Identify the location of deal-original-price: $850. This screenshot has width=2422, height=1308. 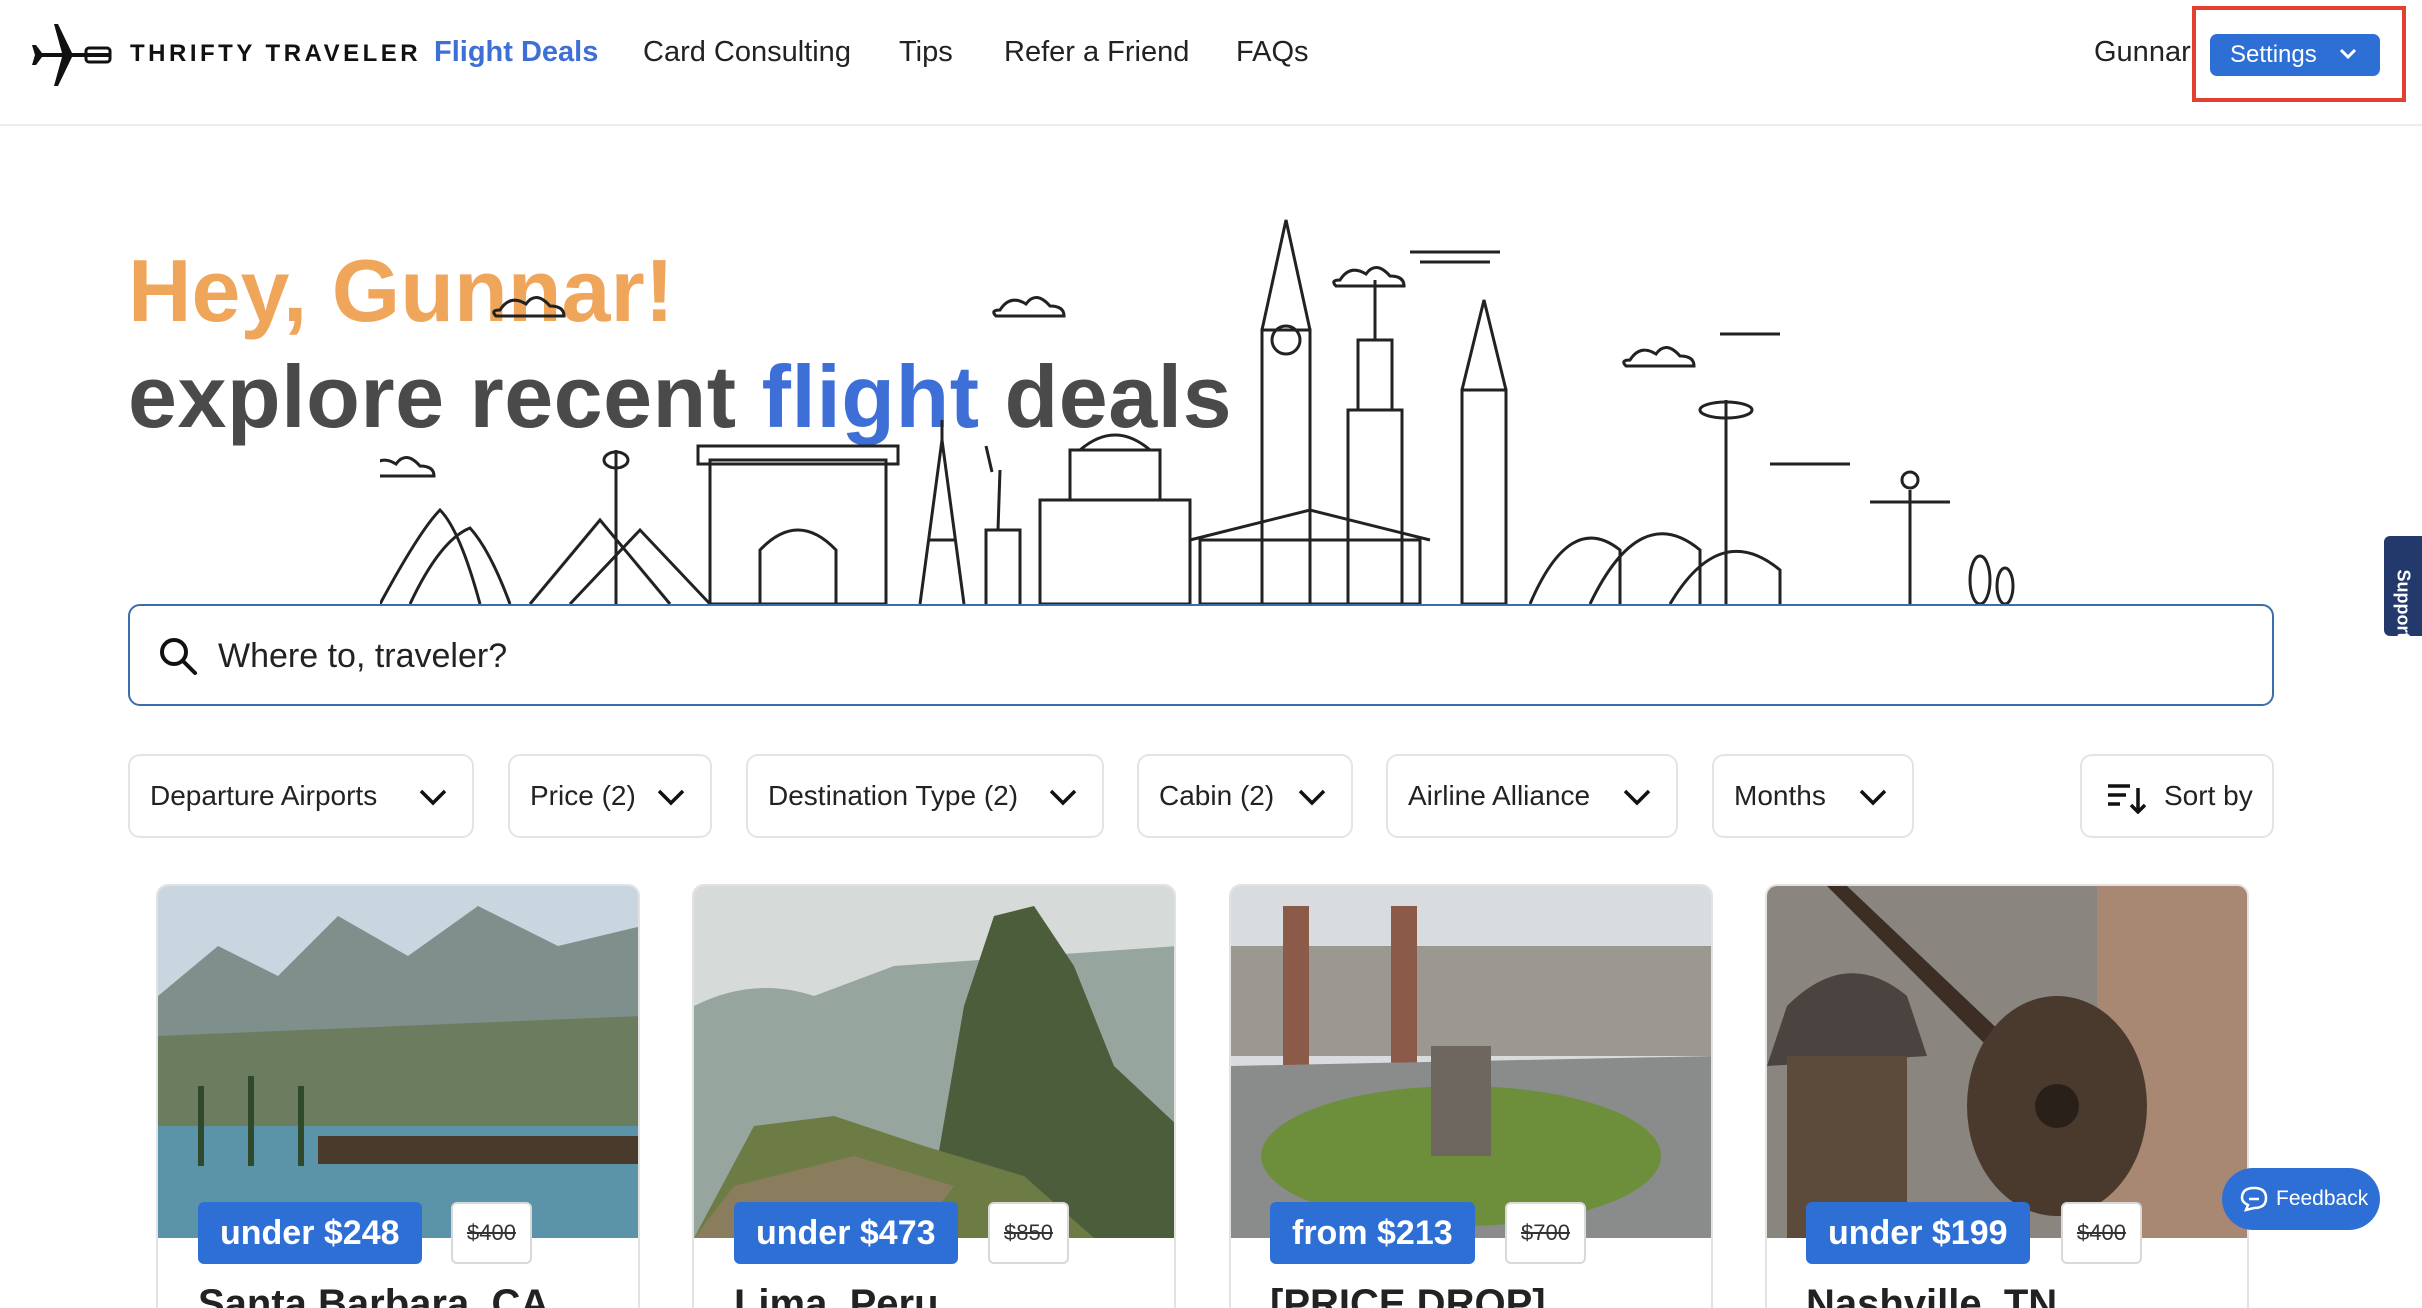
(1028, 1233).